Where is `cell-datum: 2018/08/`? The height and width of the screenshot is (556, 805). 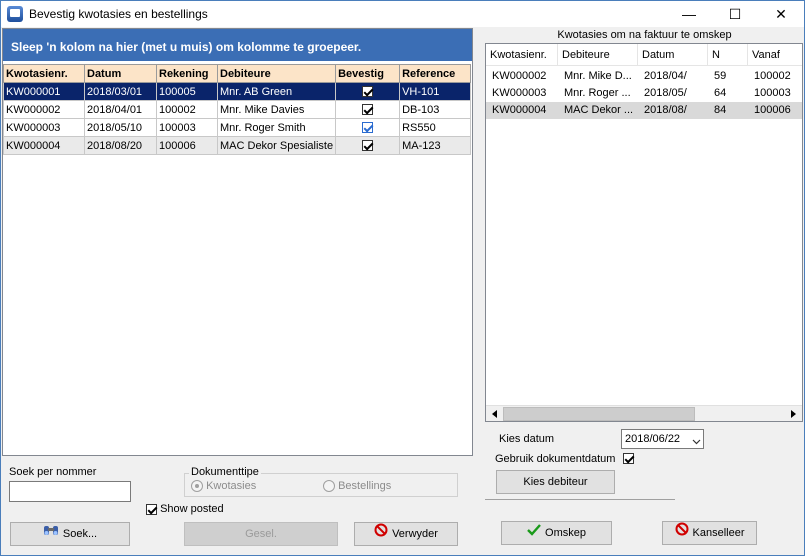 cell-datum: 2018/08/ is located at coordinates (665, 110).